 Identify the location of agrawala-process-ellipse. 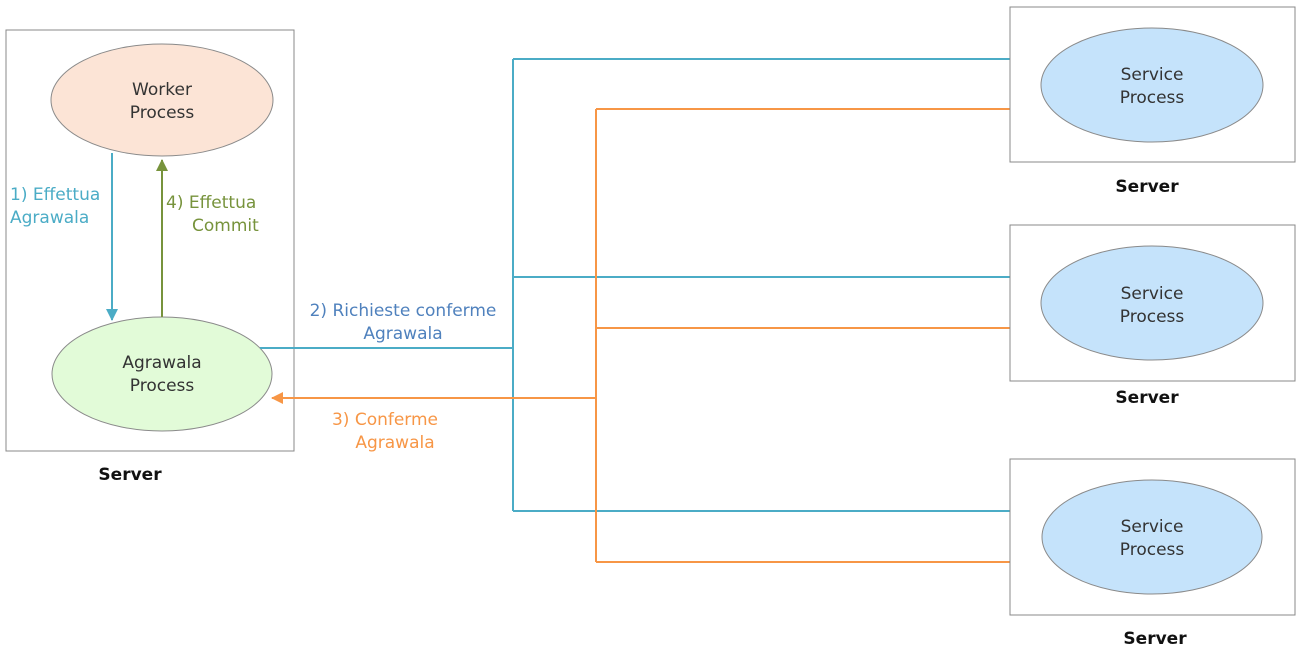
(162, 374).